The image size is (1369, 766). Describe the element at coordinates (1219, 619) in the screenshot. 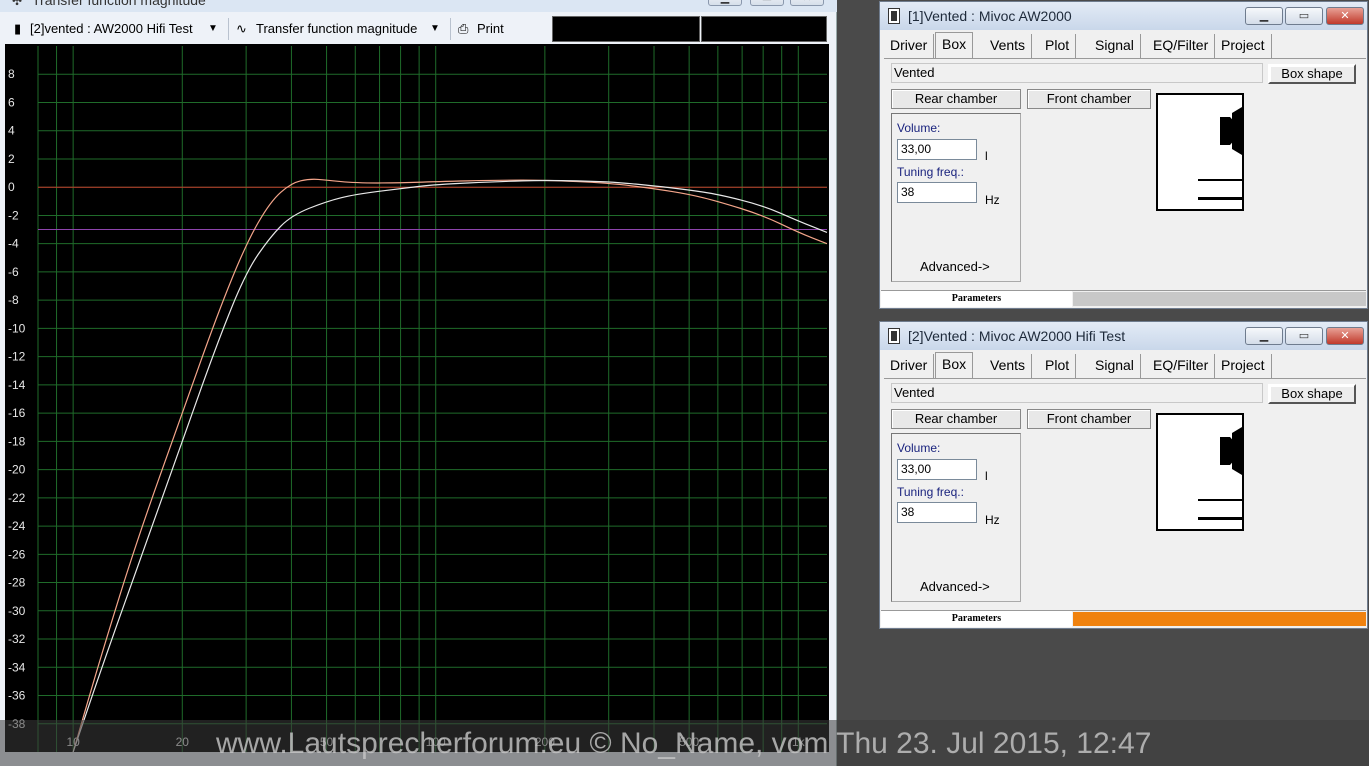

I see `status-progress-bar` at that location.